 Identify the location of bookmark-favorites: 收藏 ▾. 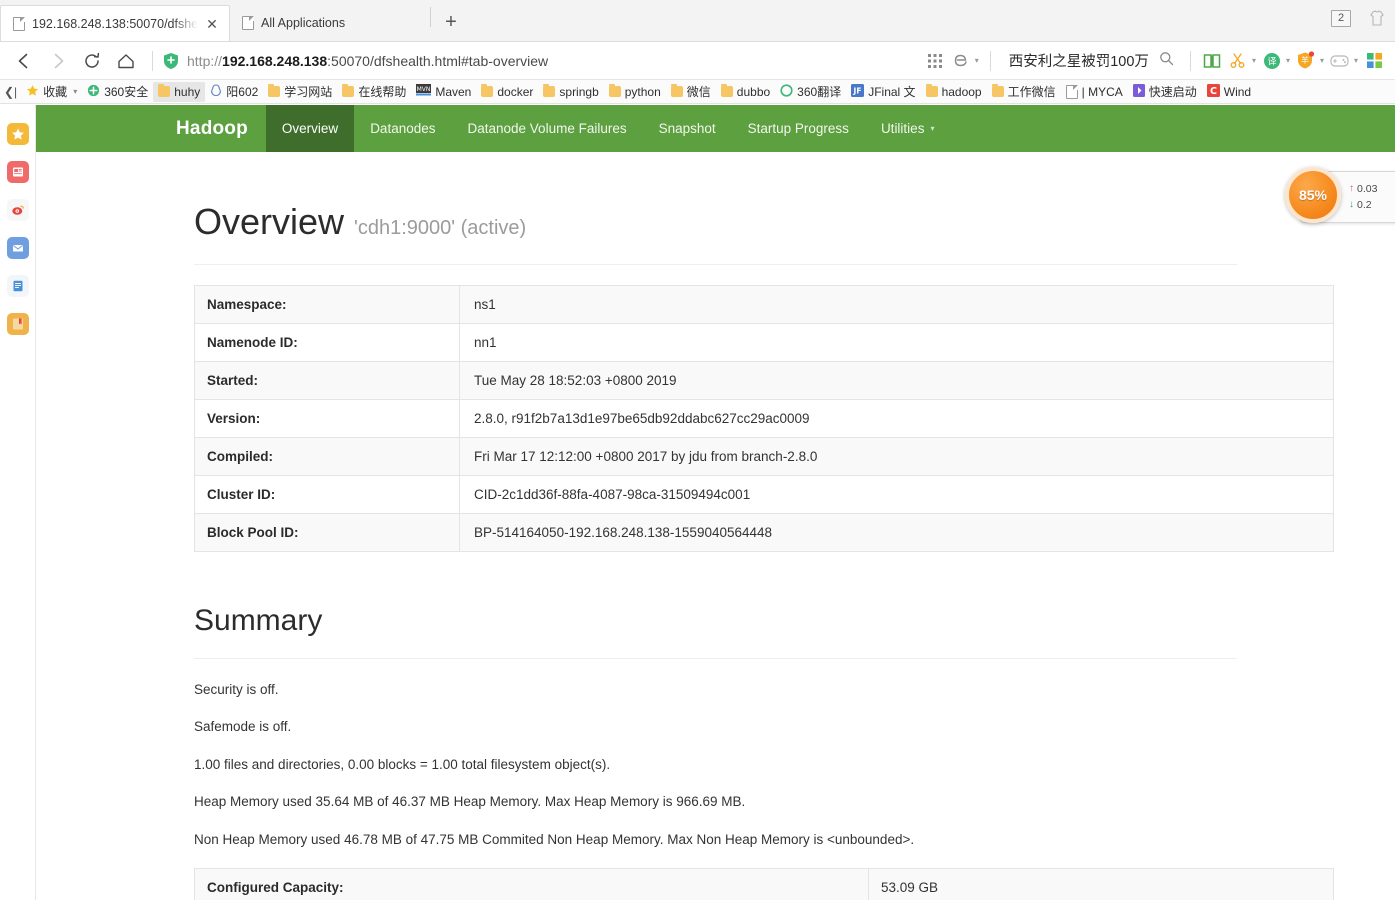
(51, 92).